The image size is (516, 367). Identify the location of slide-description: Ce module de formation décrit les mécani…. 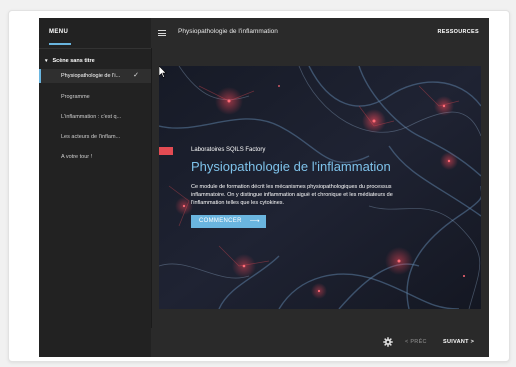
(292, 195).